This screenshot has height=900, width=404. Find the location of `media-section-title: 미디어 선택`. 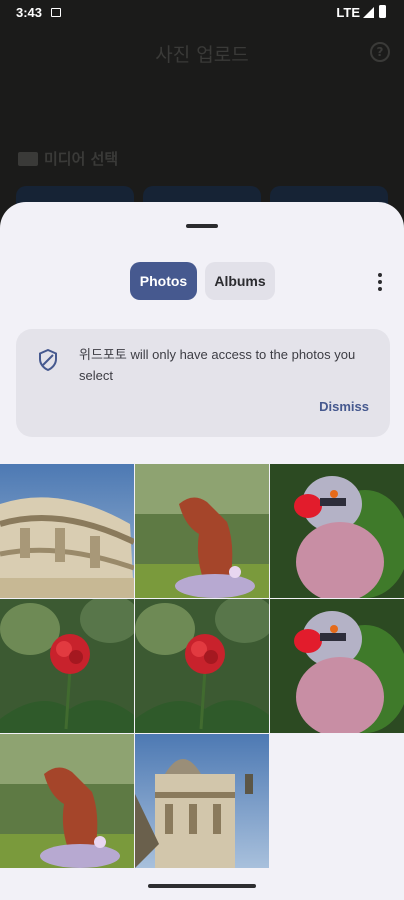

media-section-title: 미디어 선택 is located at coordinates (68, 158).